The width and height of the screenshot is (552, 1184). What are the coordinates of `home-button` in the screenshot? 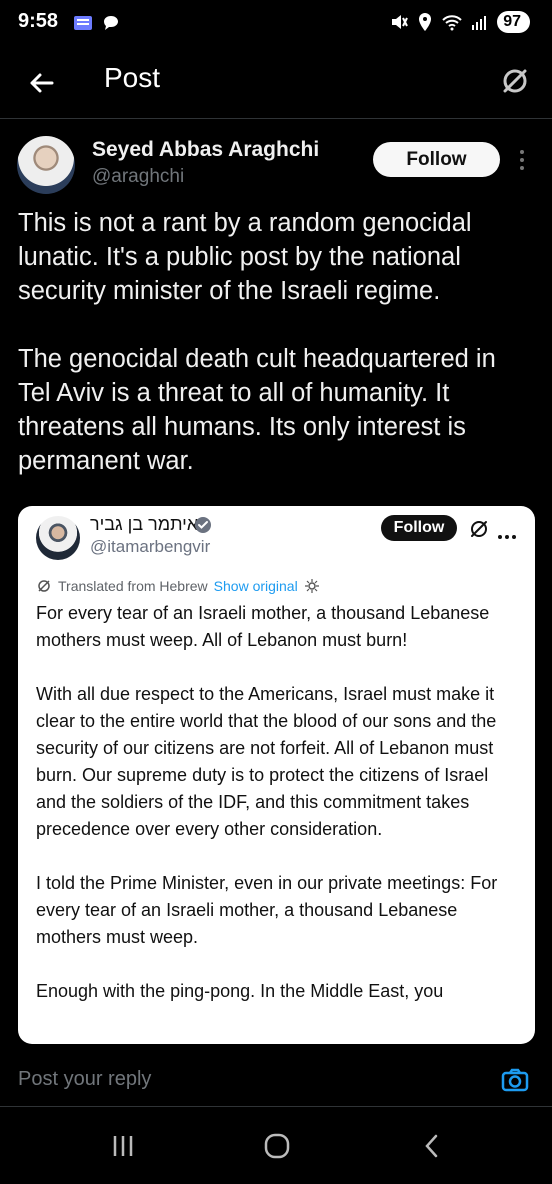 It's located at (277, 1148).